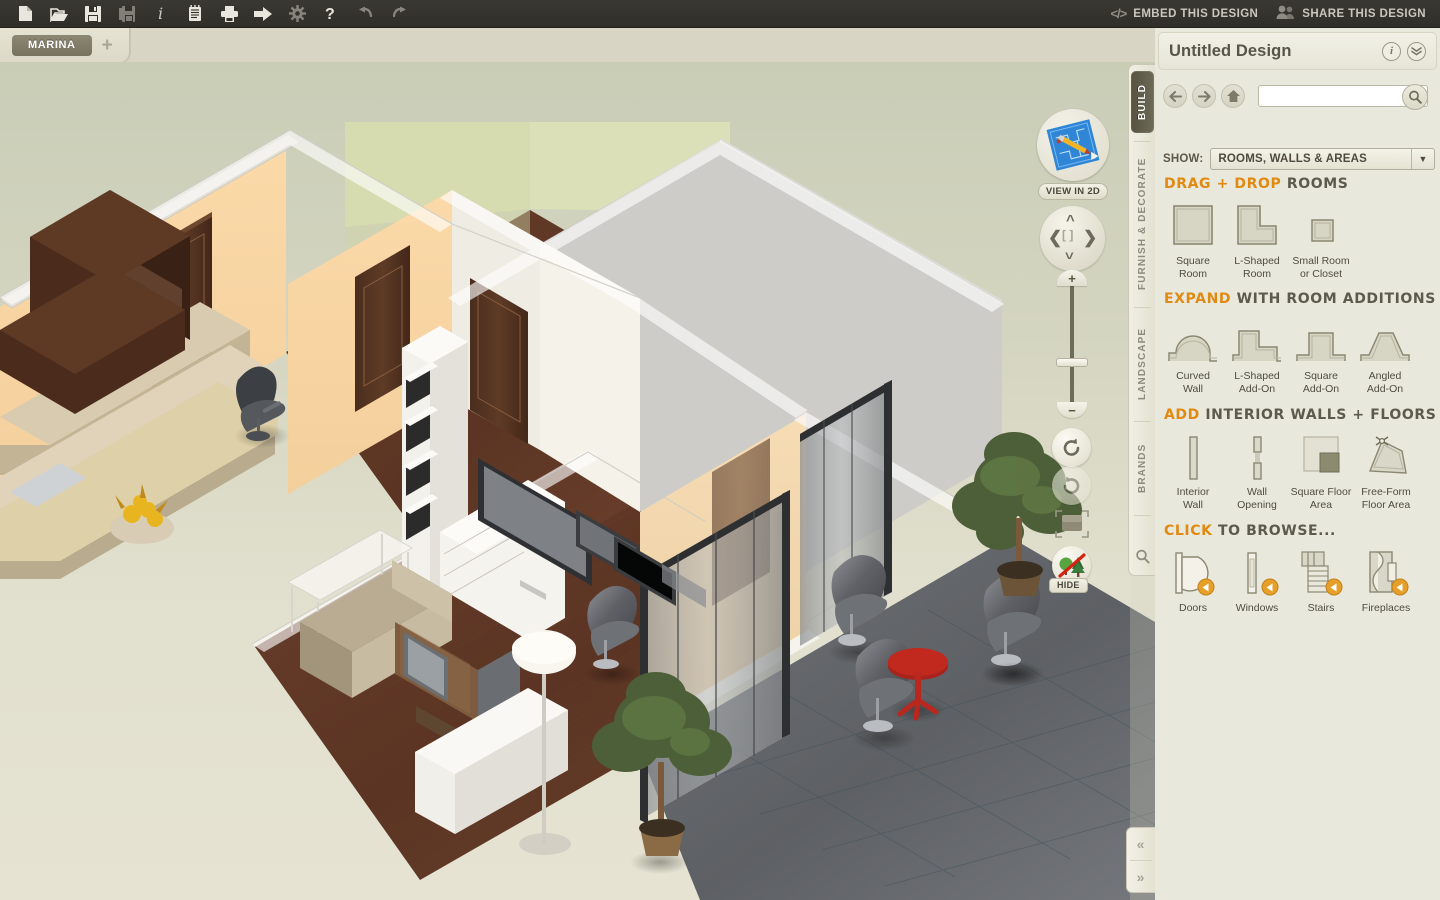 Image resolution: width=1440 pixels, height=900 pixels. What do you see at coordinates (1321, 415) in the screenshot?
I see `section-heading-rest: INTERIOR WALLS + FLOORS` at bounding box center [1321, 415].